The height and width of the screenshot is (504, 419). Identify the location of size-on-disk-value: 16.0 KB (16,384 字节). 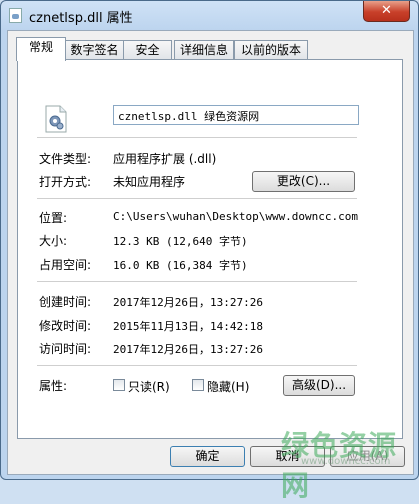
(180, 265).